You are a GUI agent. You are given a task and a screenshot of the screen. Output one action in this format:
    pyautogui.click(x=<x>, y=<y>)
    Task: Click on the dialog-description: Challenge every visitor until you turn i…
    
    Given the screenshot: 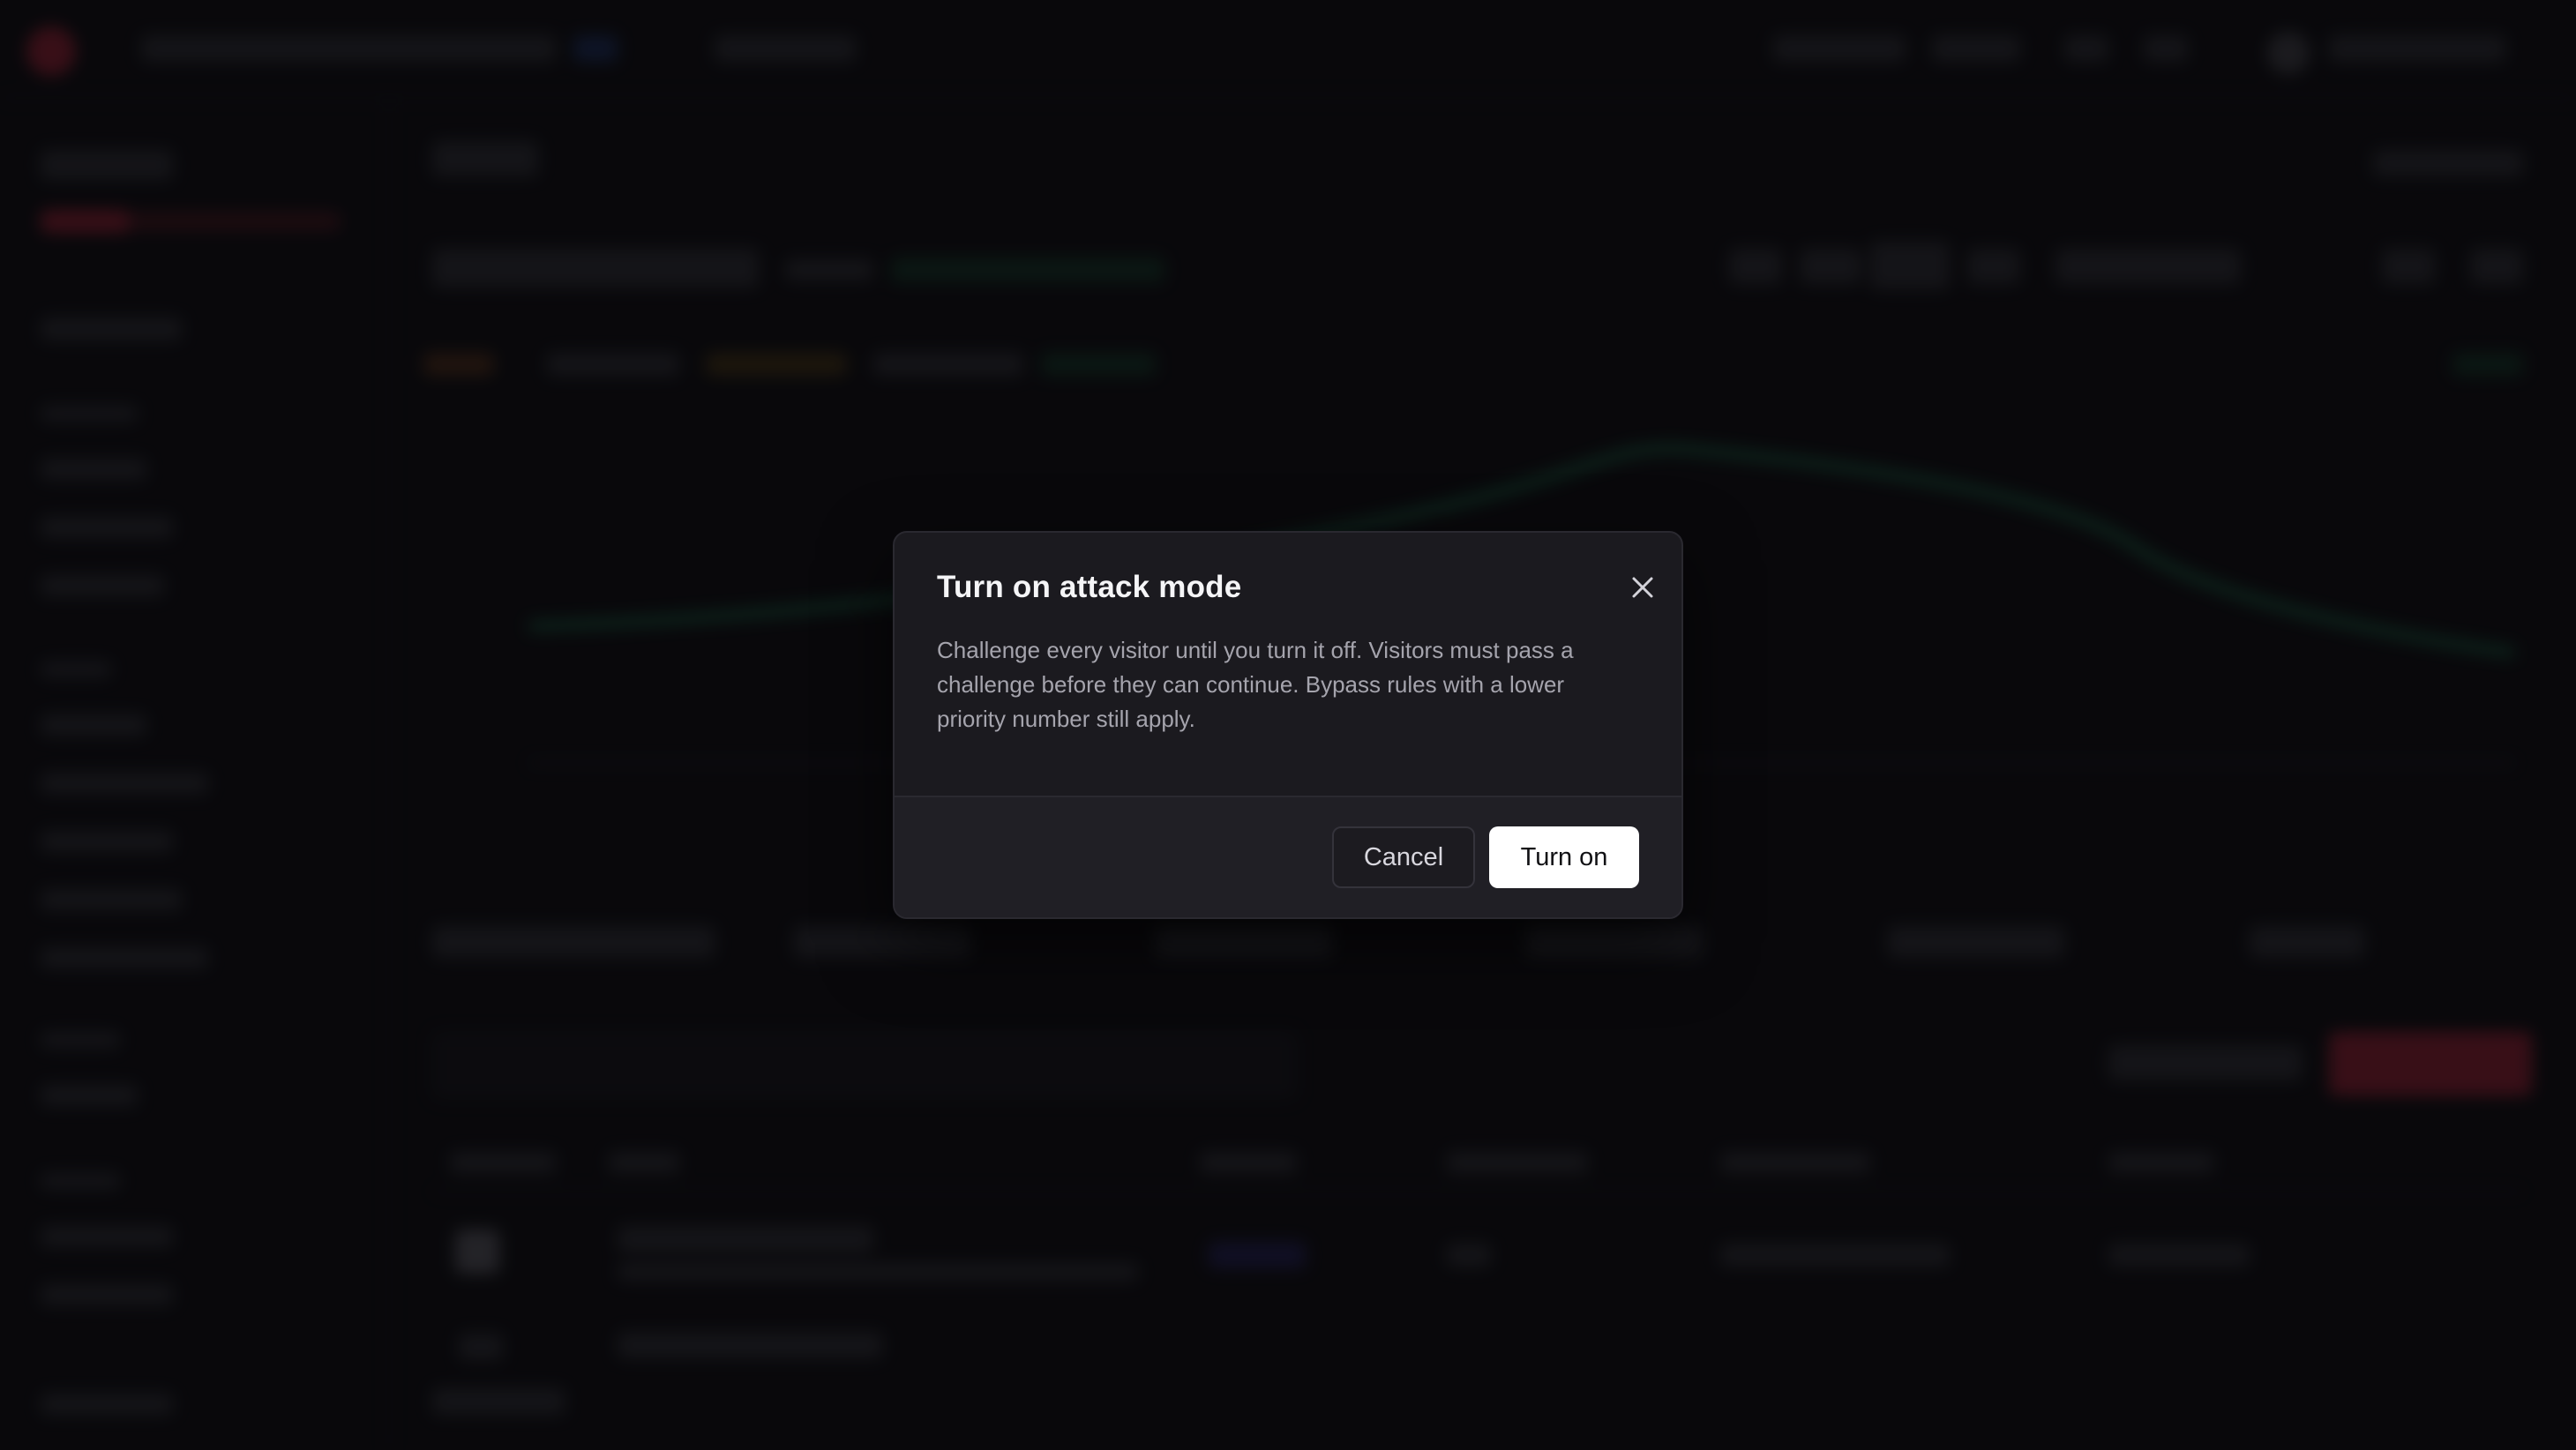 What is the action you would take?
    pyautogui.click(x=1255, y=684)
    